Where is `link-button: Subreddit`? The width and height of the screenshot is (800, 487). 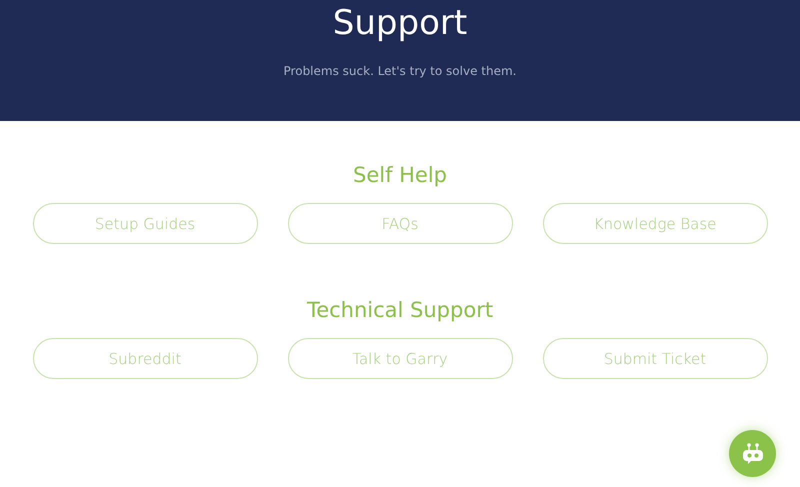 link-button: Subreddit is located at coordinates (145, 358).